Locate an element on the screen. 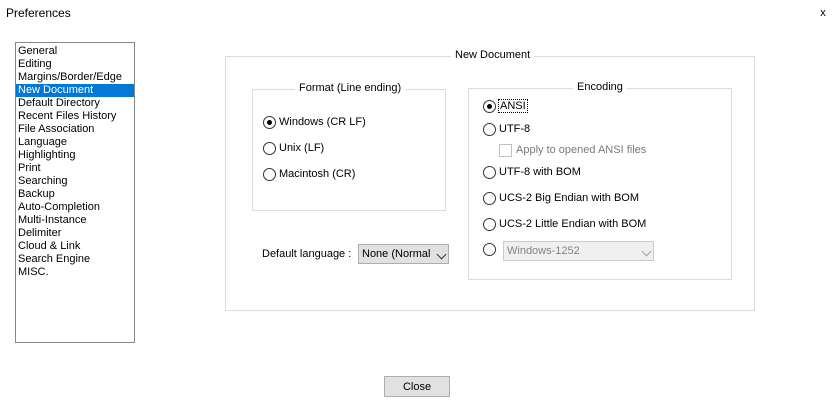  radio-unix-lf: Unix (LF) is located at coordinates (293, 148).